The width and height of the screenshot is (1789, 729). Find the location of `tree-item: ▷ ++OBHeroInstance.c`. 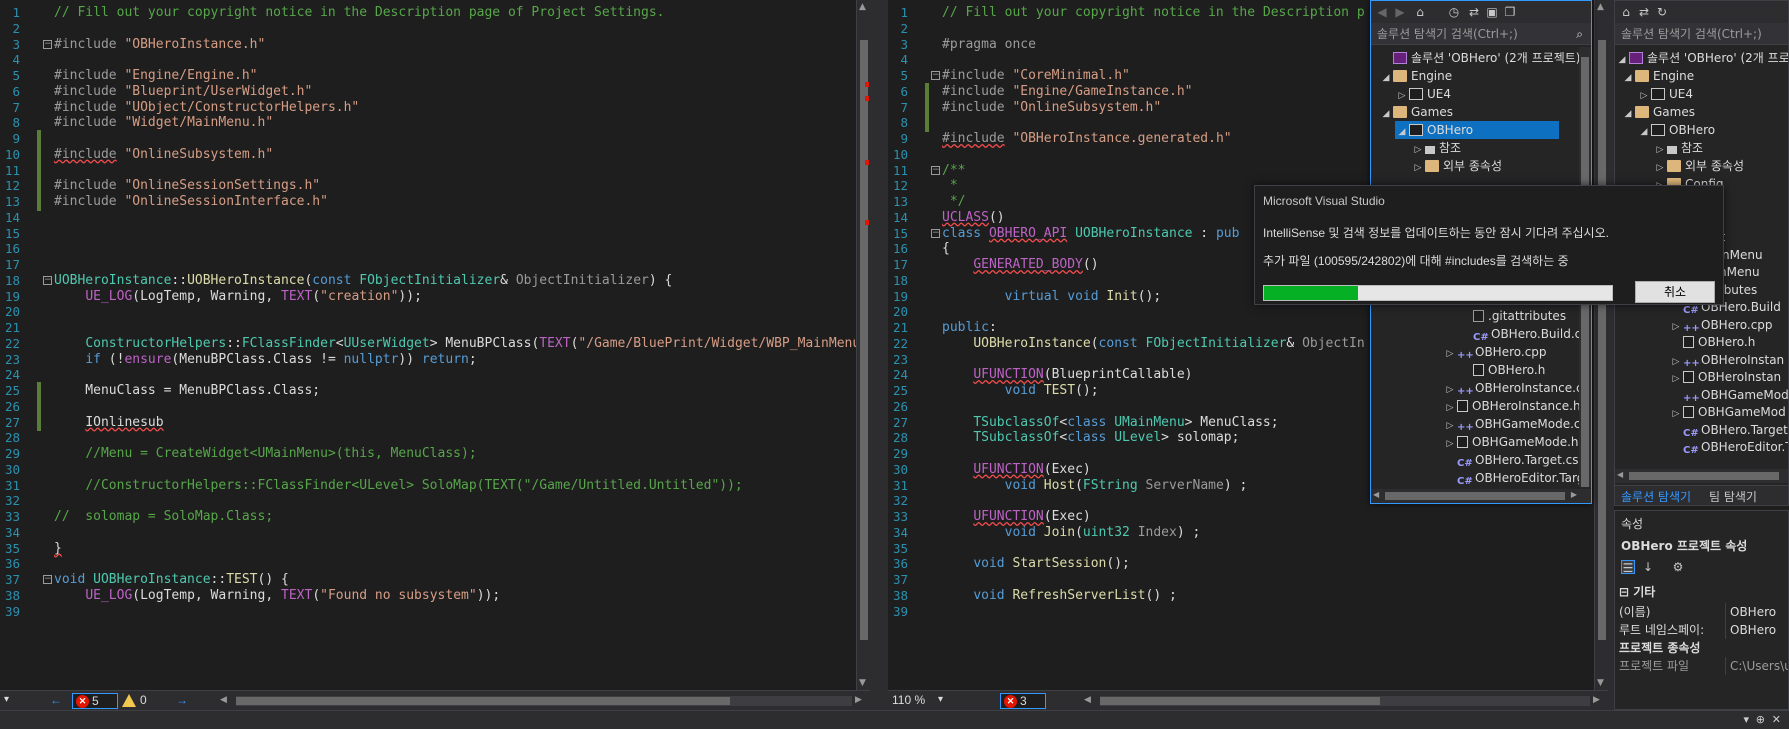

tree-item: ▷ ++OBHeroInstance.c is located at coordinates (1513, 388).